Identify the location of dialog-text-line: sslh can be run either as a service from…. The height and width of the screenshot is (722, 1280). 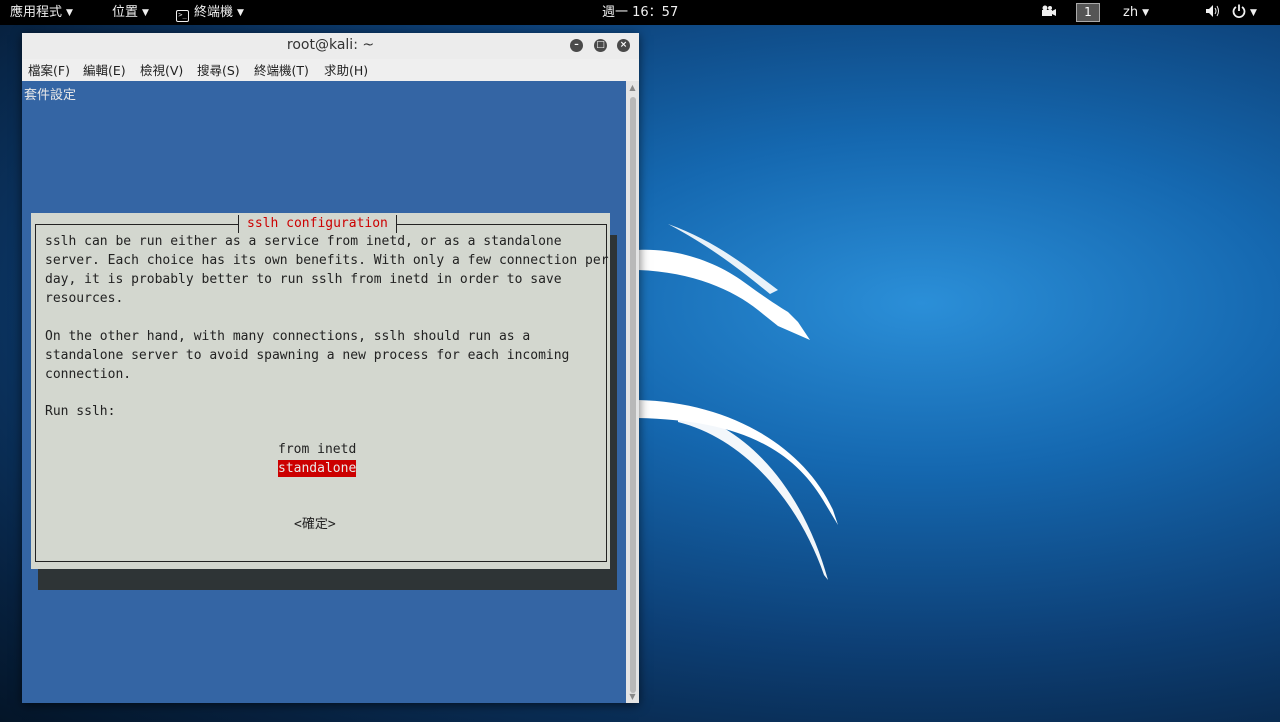
(303, 241).